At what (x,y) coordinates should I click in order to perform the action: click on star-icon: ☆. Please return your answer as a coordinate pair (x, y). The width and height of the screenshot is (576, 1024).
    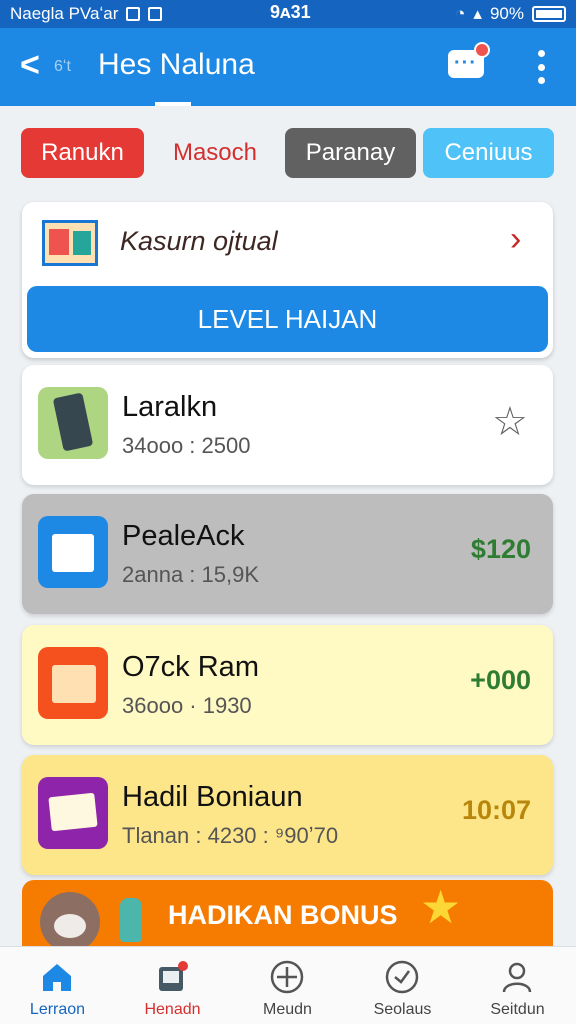
    Looking at the image, I should click on (510, 422).